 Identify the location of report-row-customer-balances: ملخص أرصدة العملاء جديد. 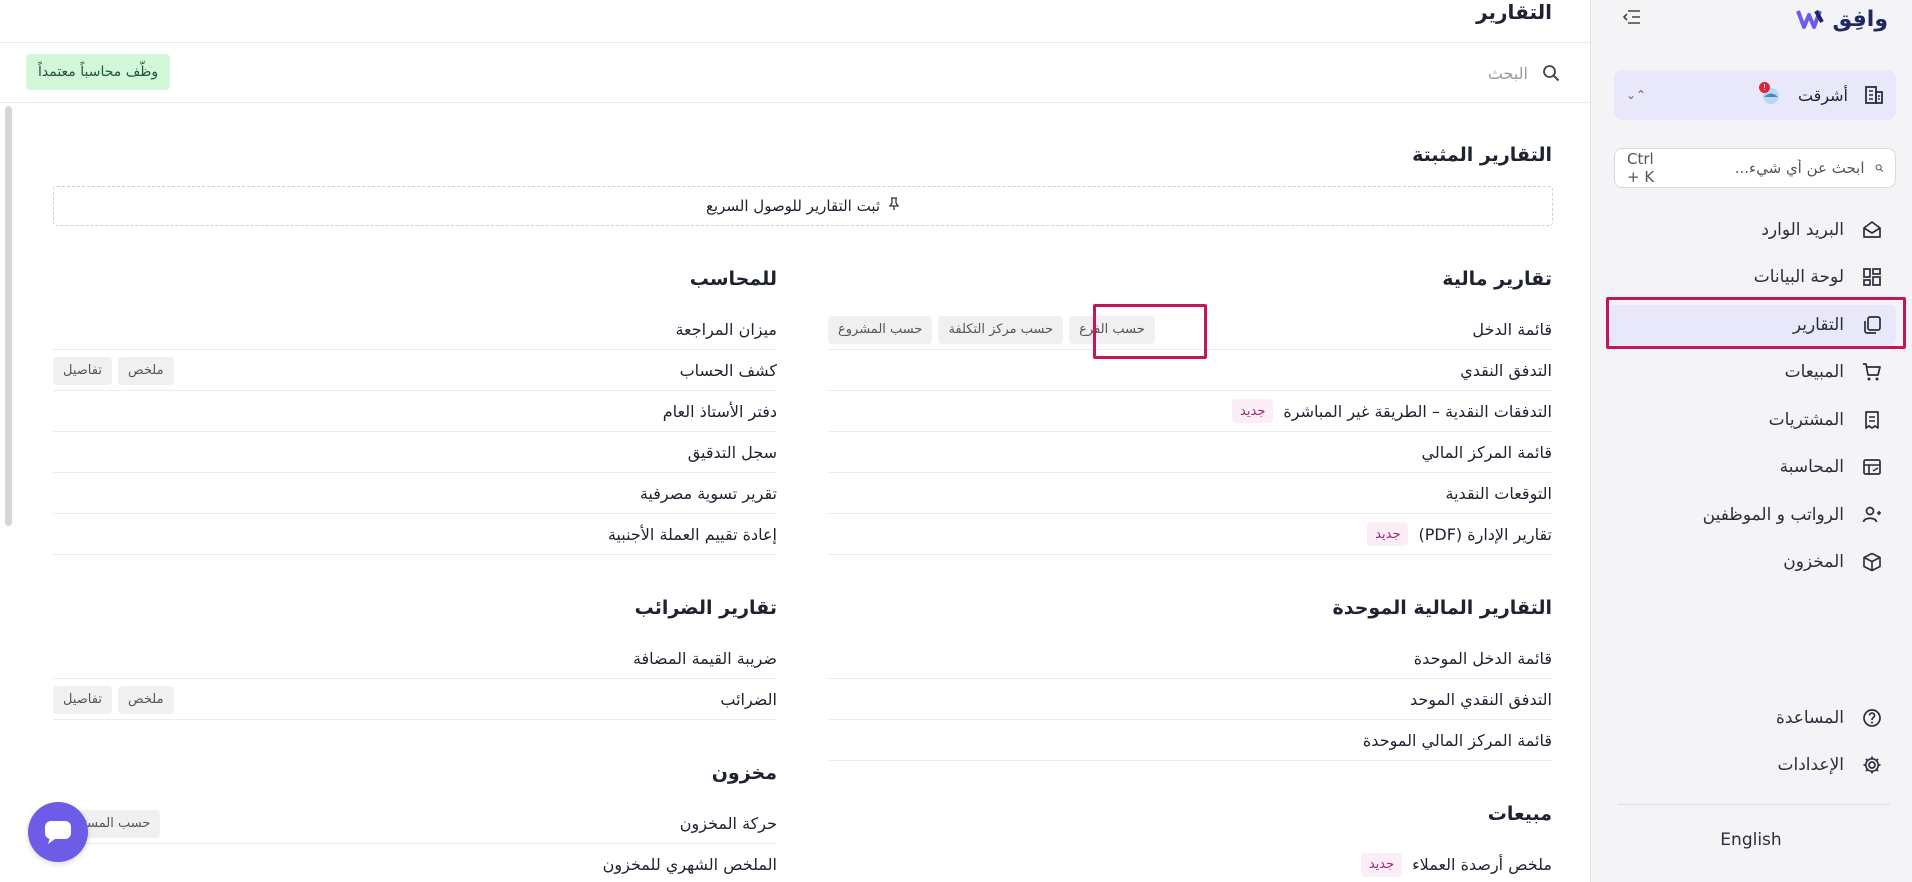
(1190, 863).